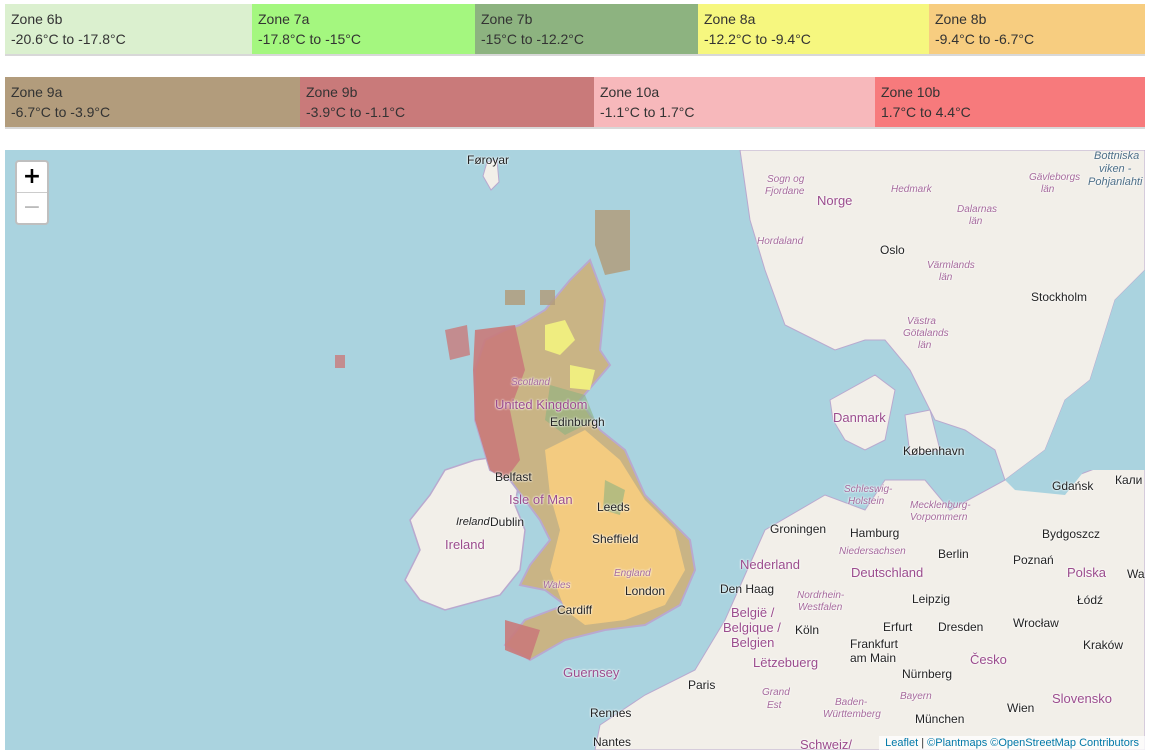 The image size is (1150, 754). I want to click on legend-zone-8b: Zone 8b -9.4°C to -6.7°C, so click(1037, 29).